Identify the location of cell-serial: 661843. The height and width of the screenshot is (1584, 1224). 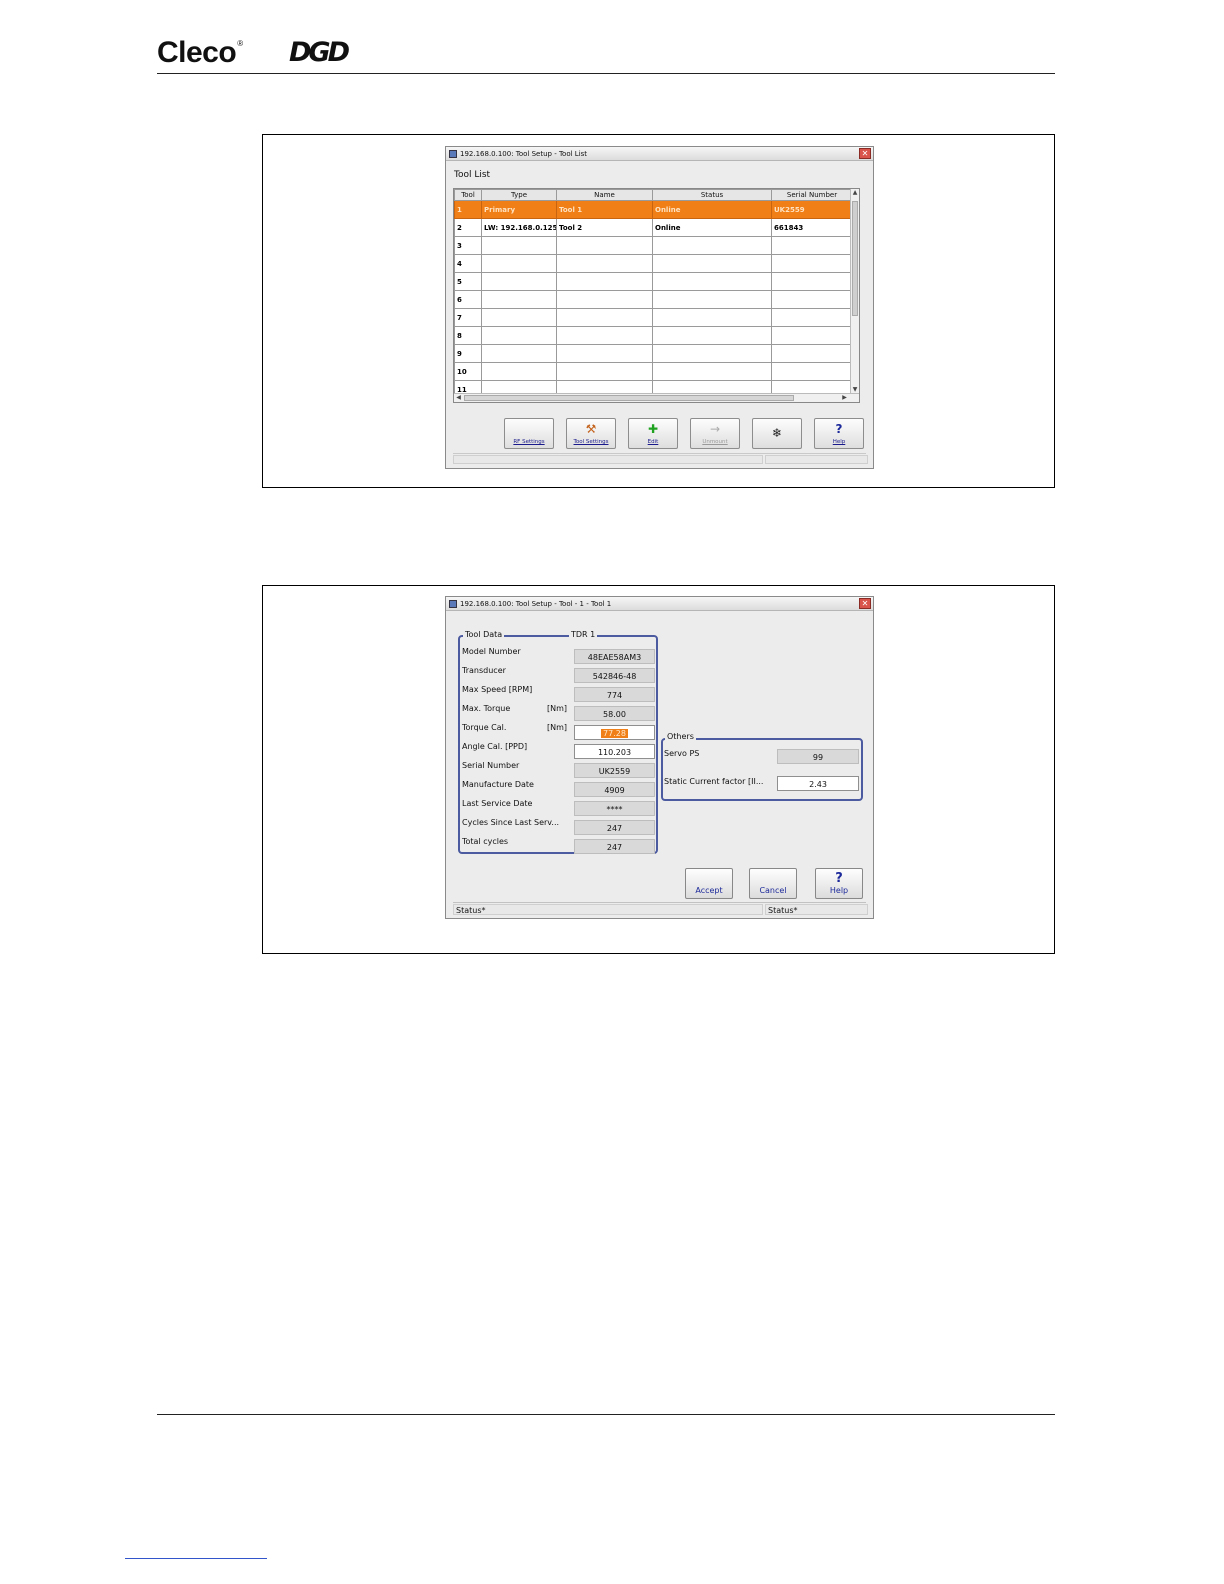
(812, 227).